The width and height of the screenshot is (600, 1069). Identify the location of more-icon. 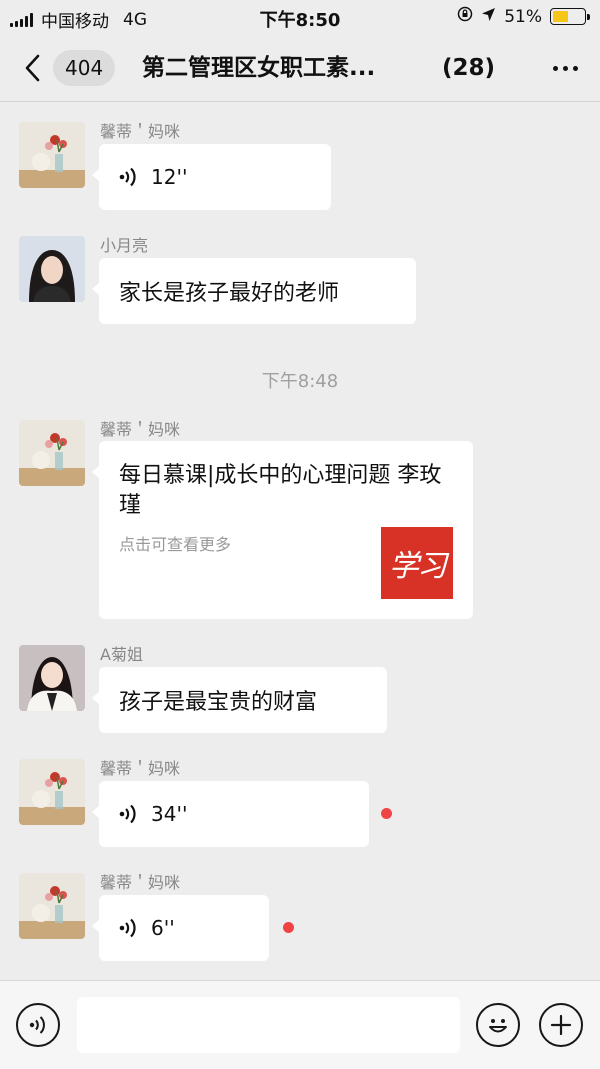
(555, 68).